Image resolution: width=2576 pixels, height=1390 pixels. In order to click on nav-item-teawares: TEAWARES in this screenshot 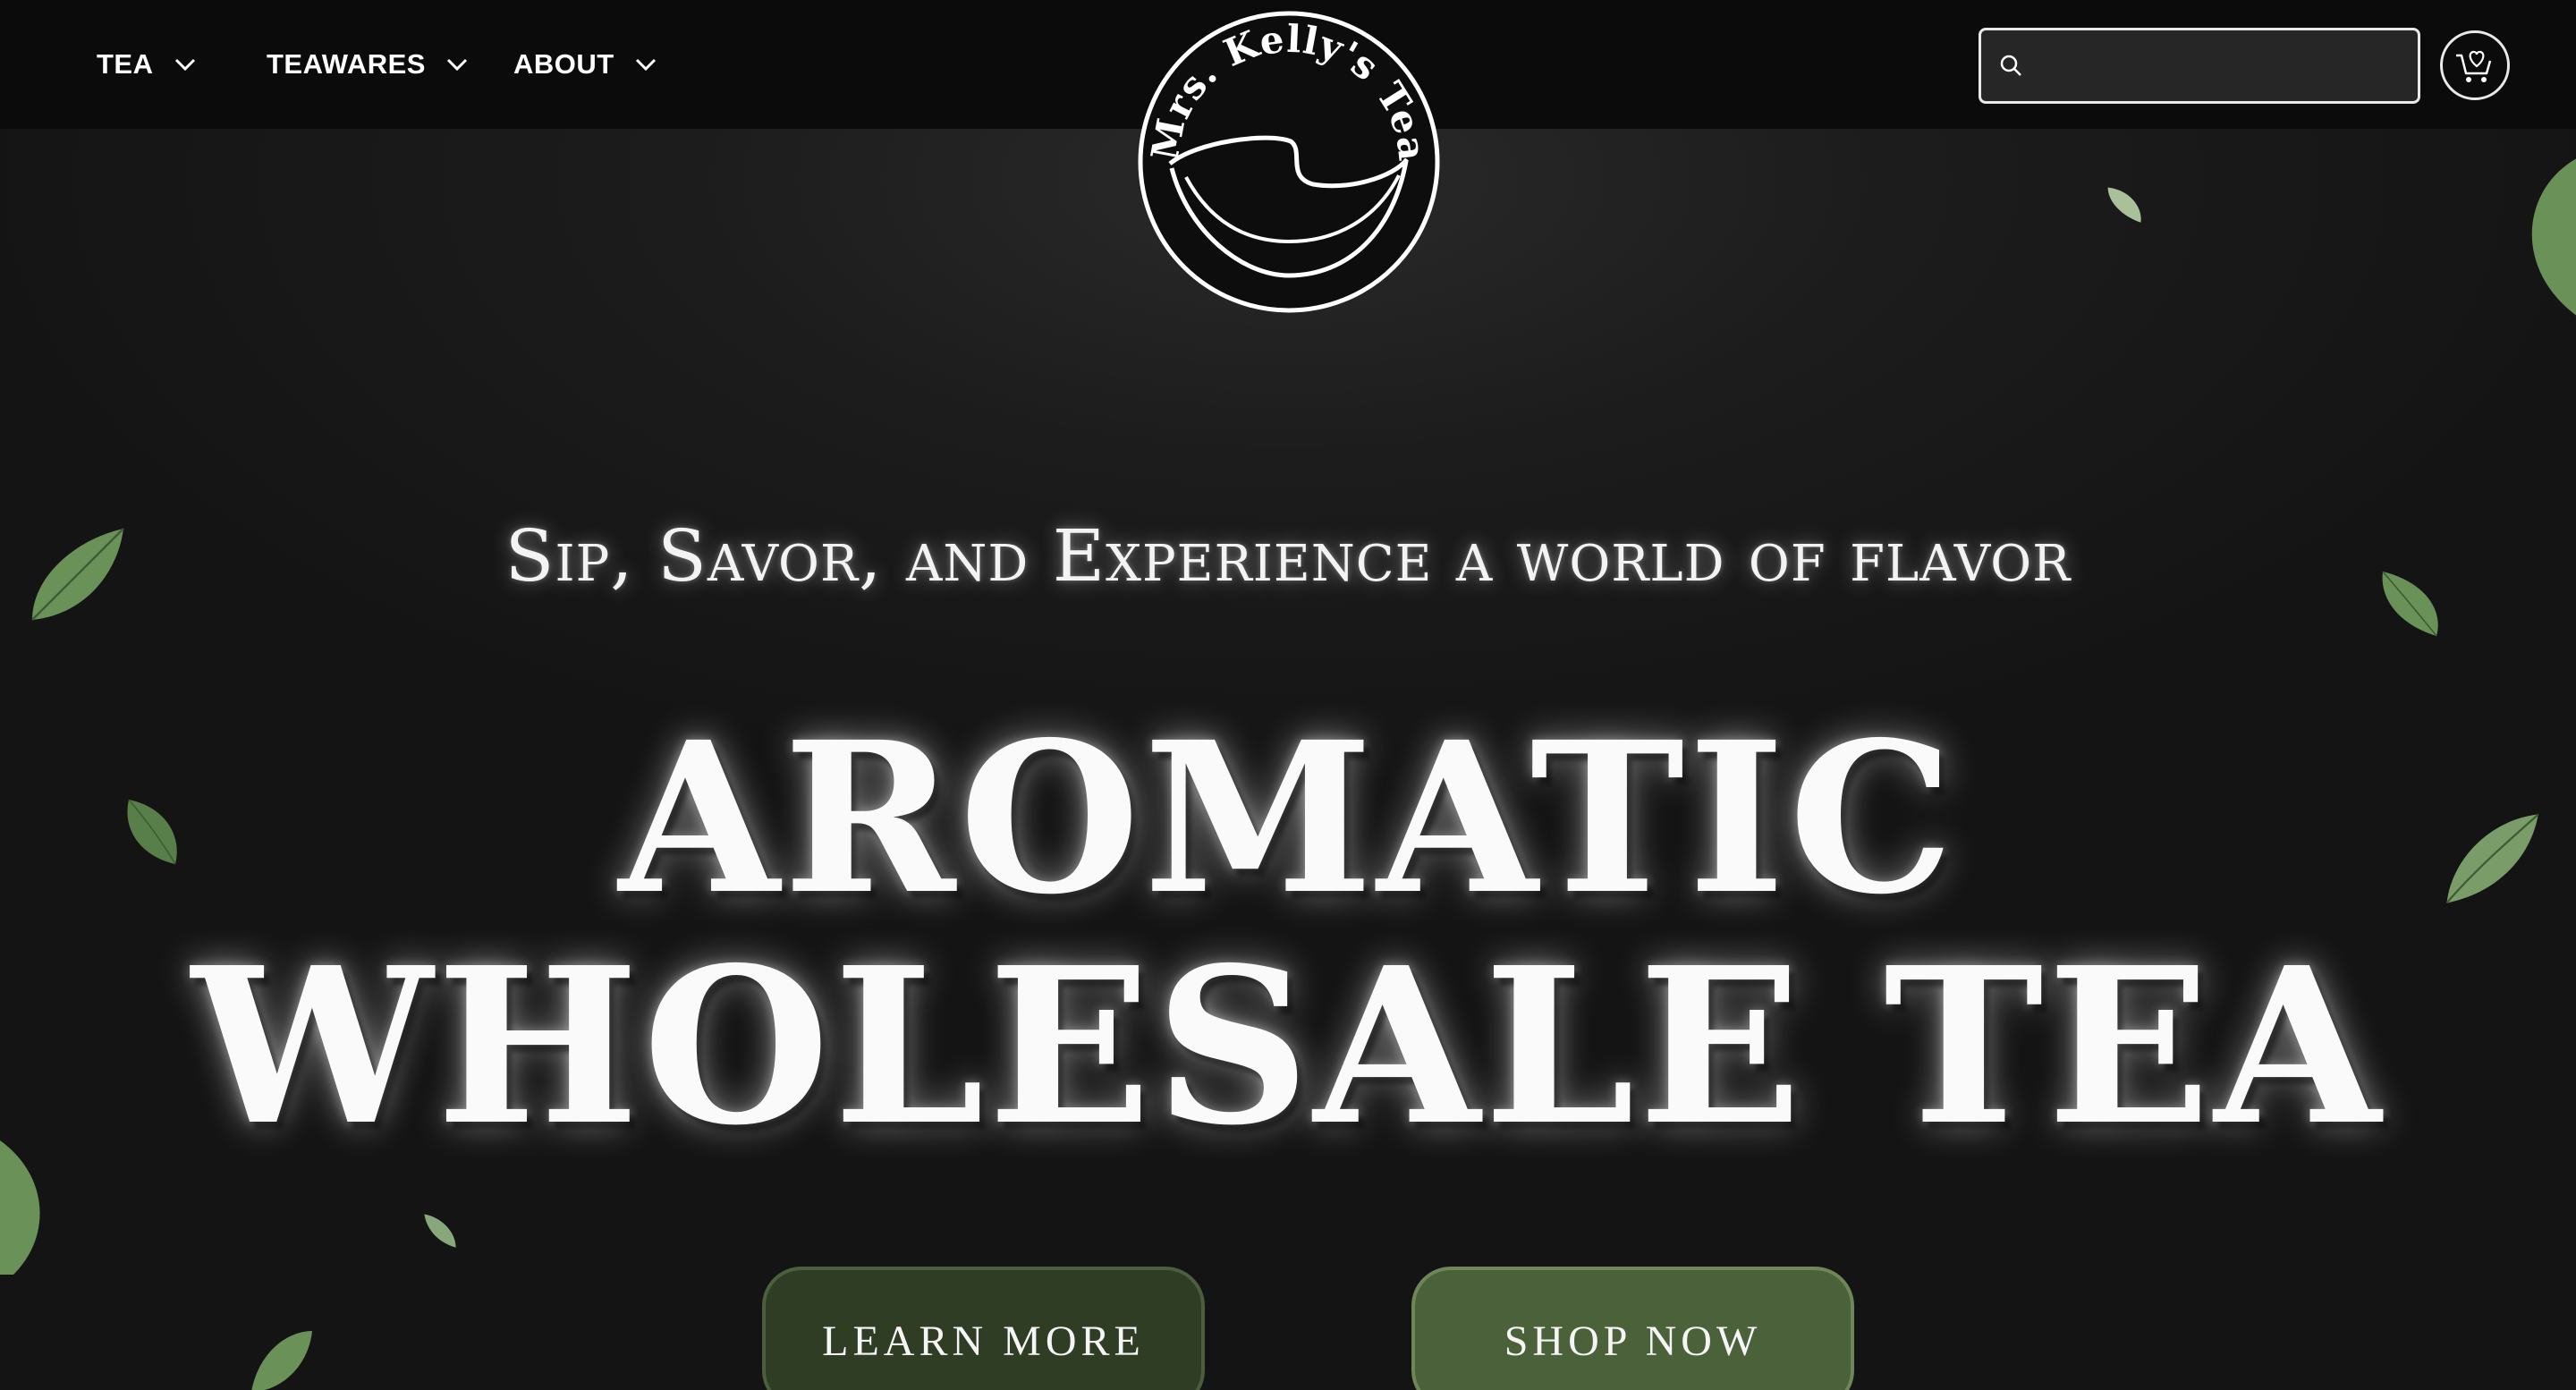, I will do `click(368, 64)`.